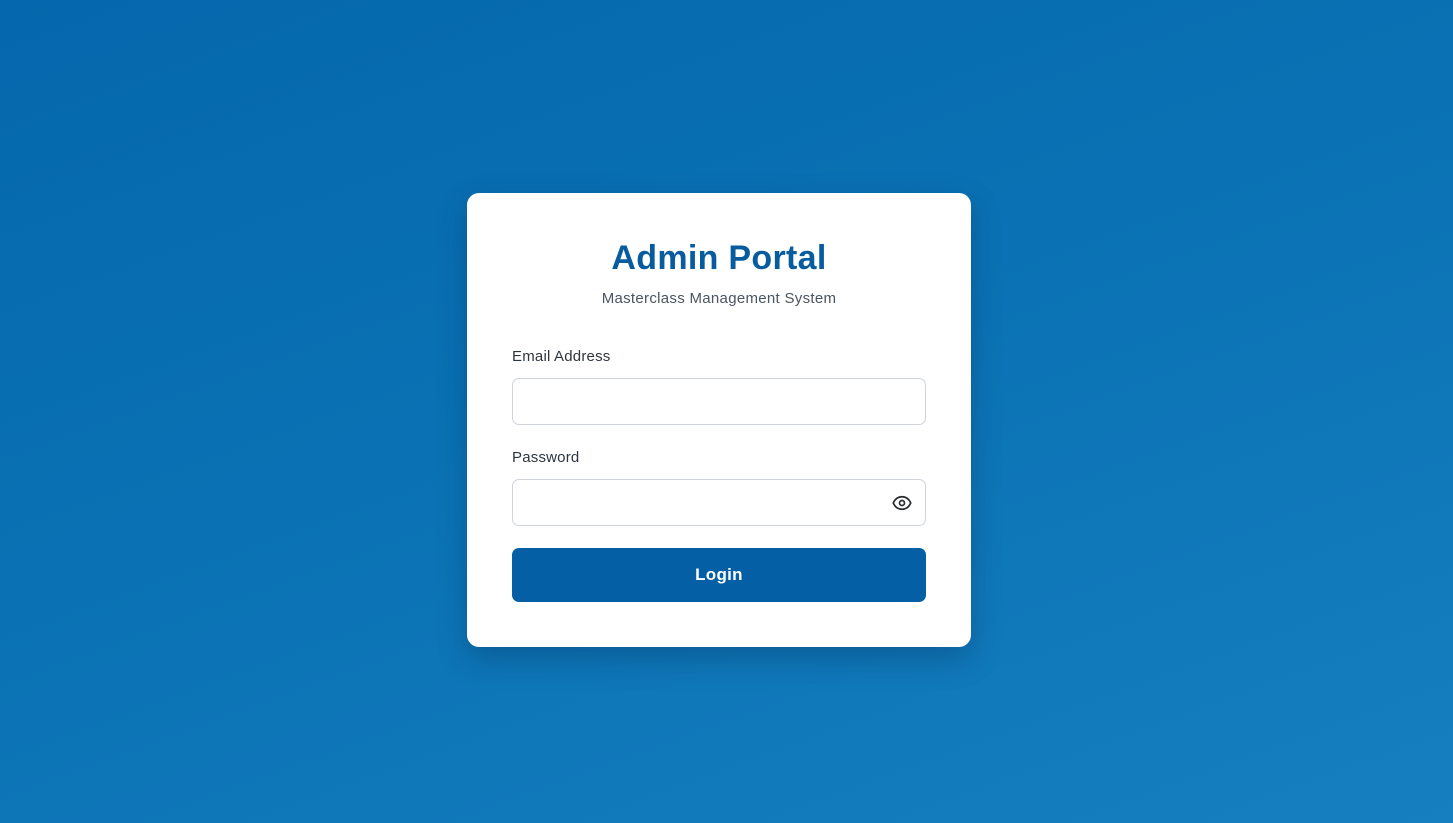 This screenshot has height=823, width=1453. I want to click on email-field-container, so click(719, 401).